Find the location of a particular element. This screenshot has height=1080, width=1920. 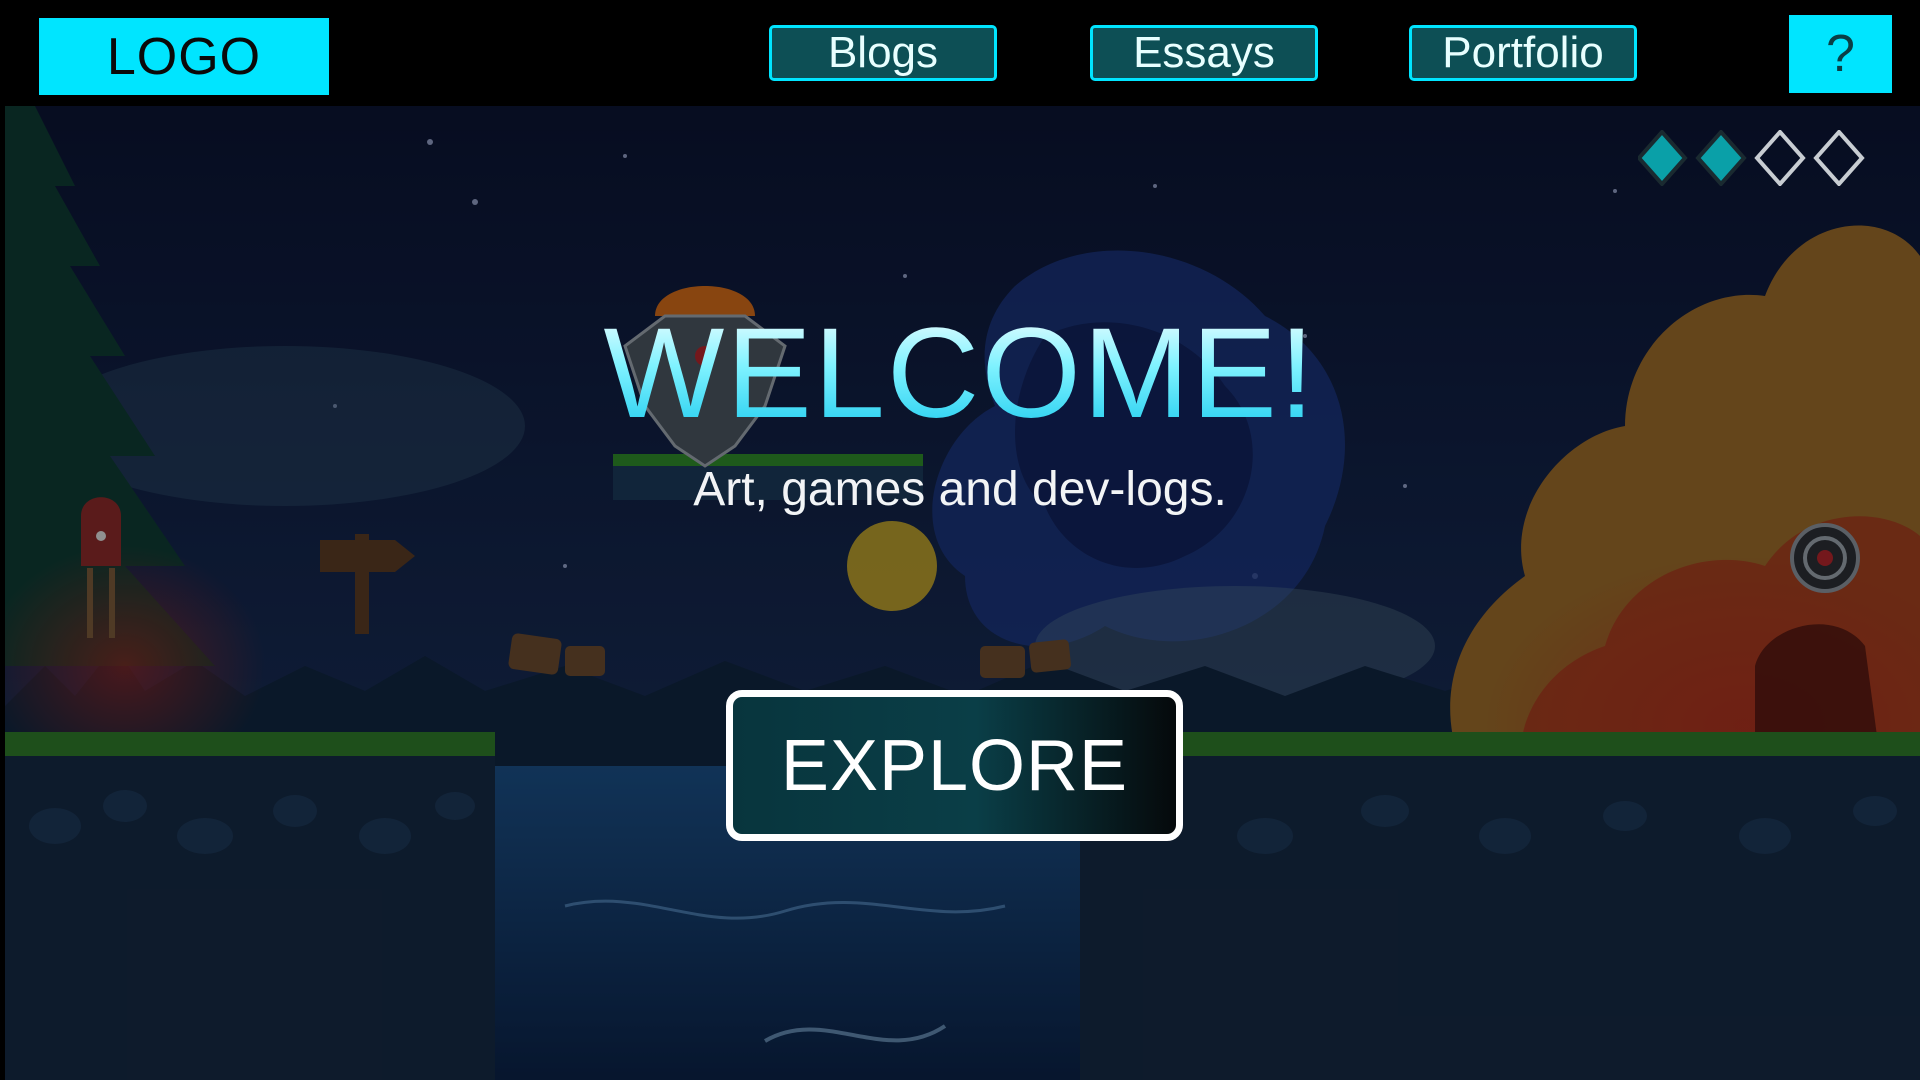

nav-button-essays: Essays is located at coordinates (1204, 53).